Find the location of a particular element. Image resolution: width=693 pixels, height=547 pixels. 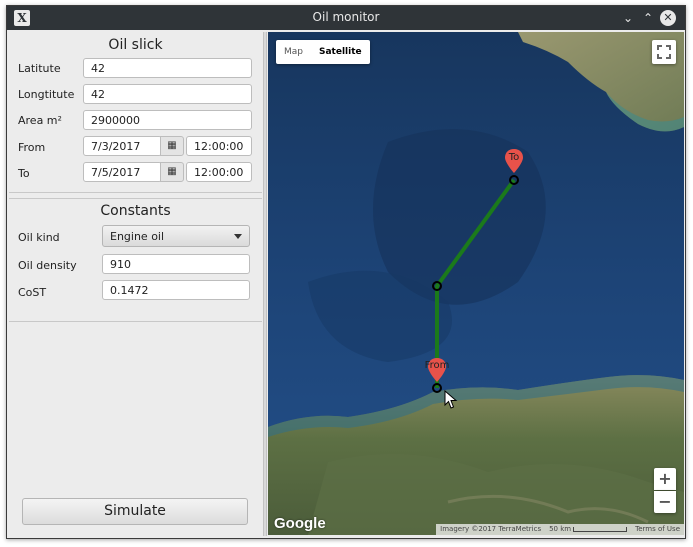

scale-bar is located at coordinates (600, 529).